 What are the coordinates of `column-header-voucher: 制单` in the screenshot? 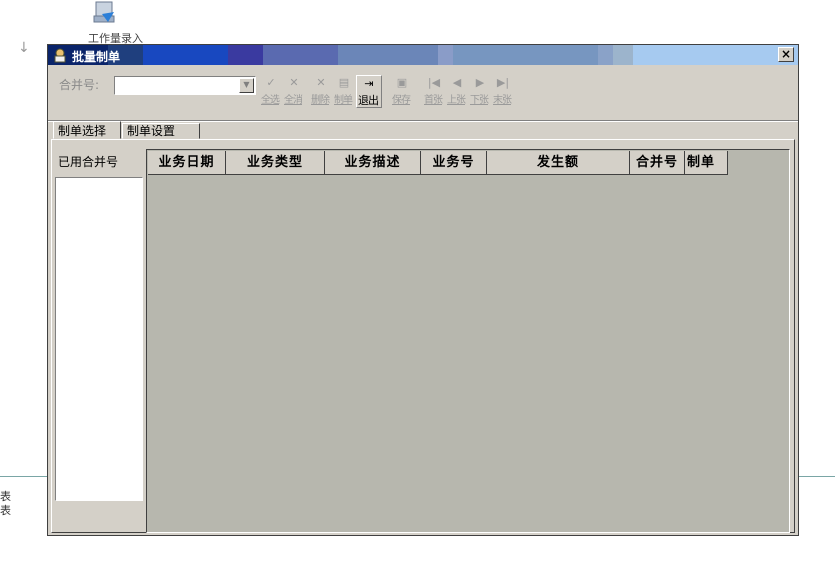 It's located at (706, 163).